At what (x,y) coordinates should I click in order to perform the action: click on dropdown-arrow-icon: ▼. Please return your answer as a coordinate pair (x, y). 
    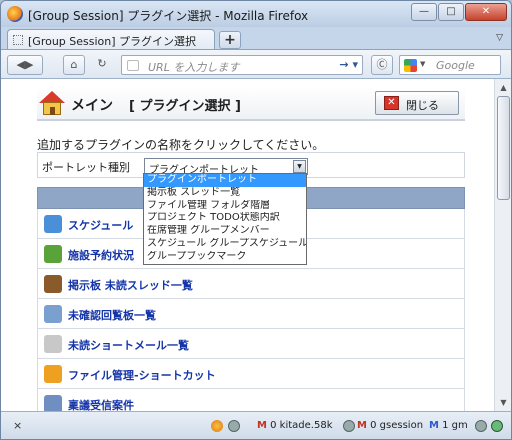
    Looking at the image, I should click on (299, 166).